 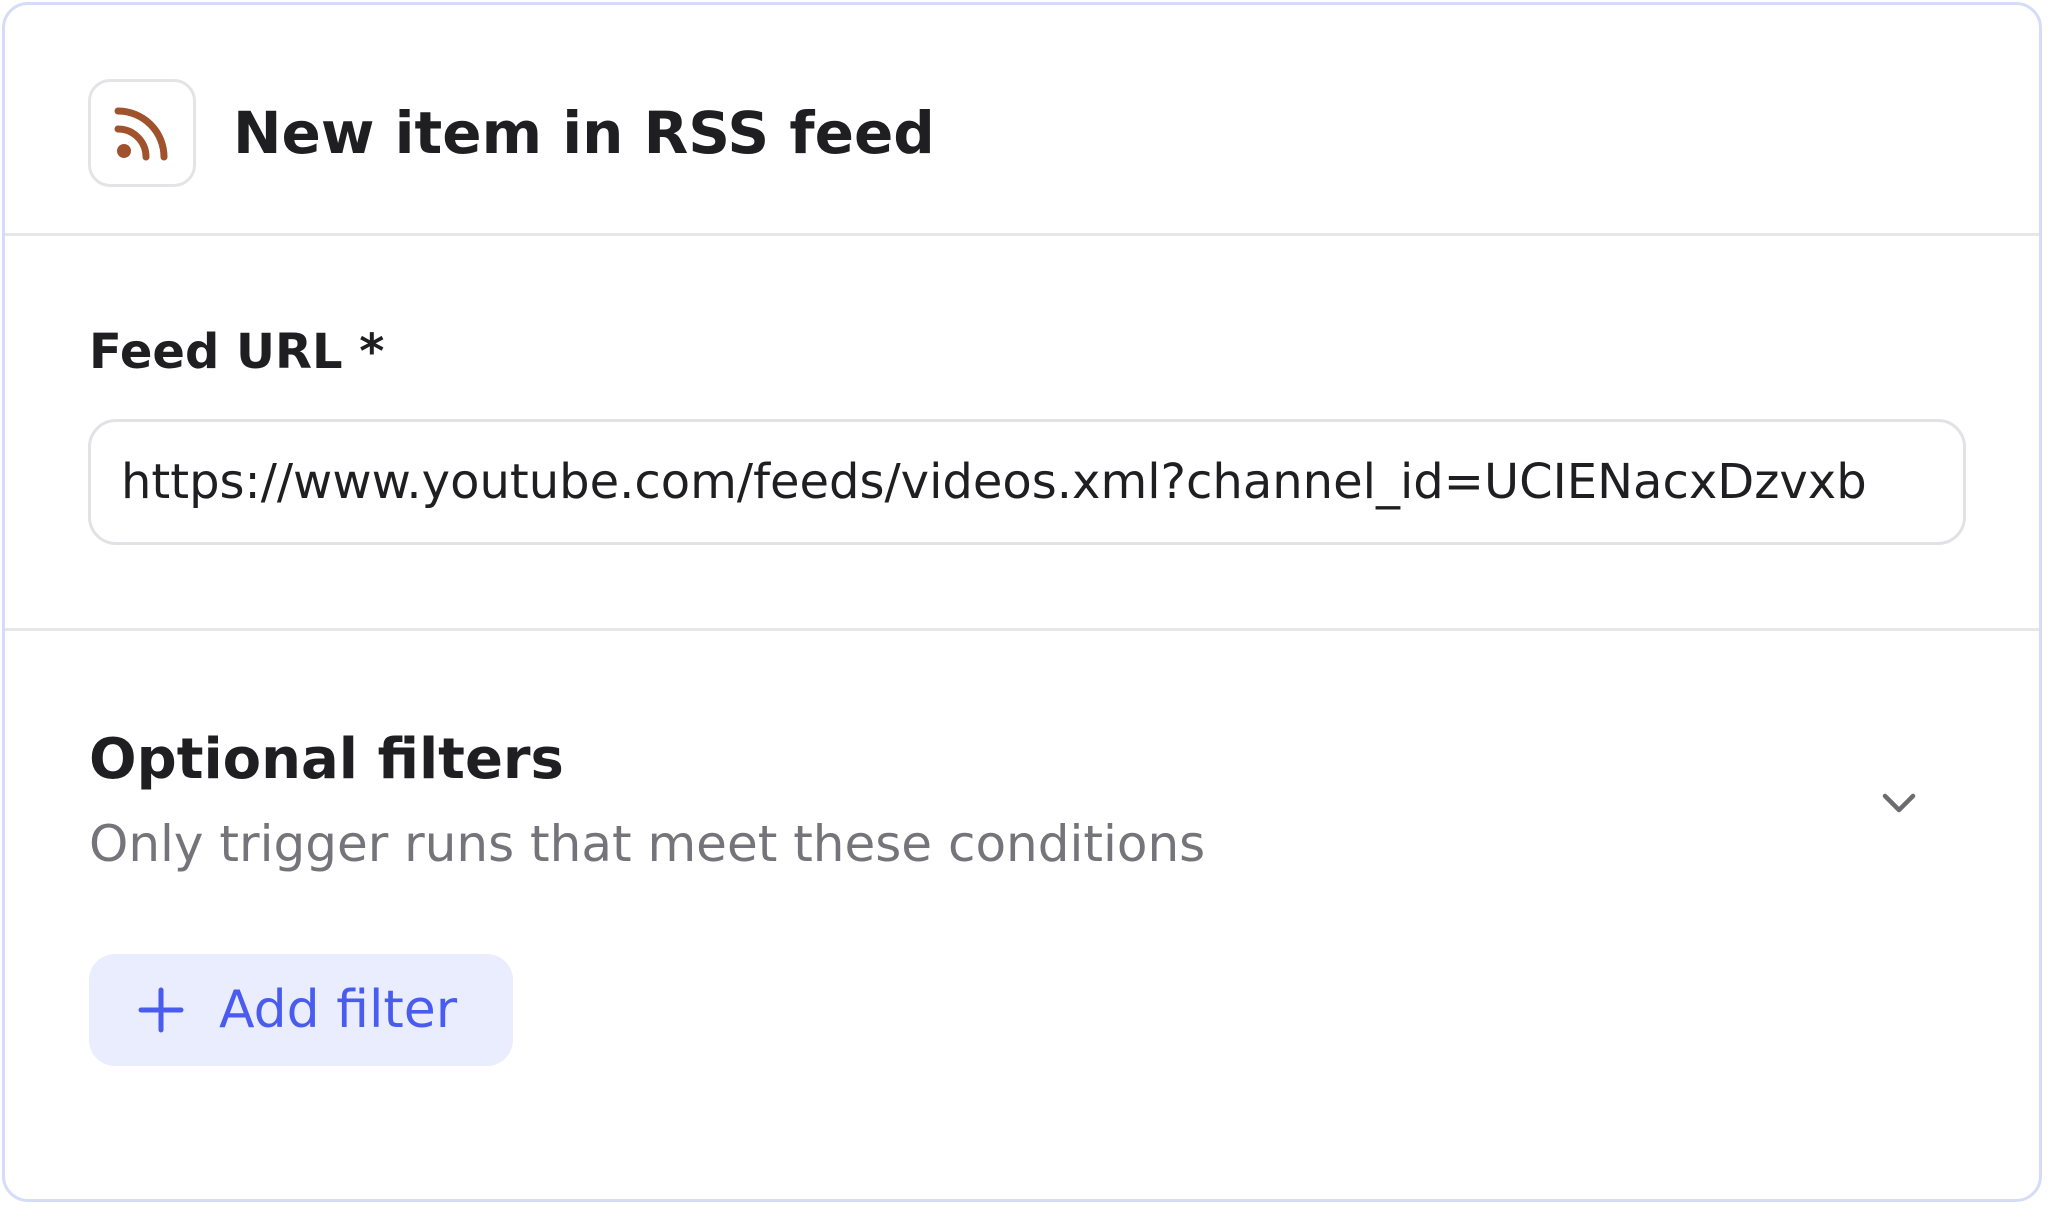 I want to click on rss-app-badge, so click(x=142, y=133).